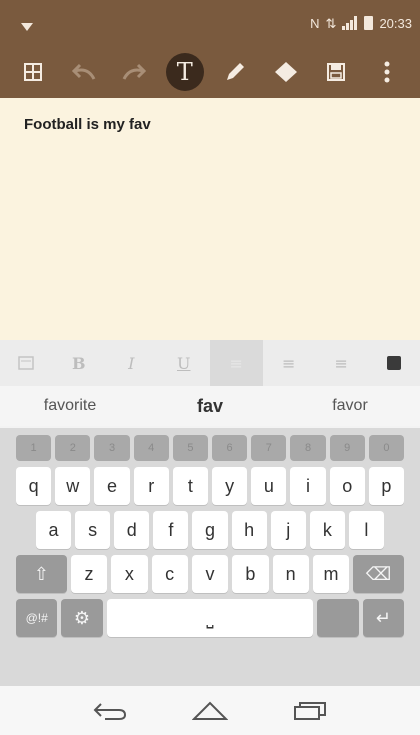  I want to click on key-5: 5, so click(190, 448).